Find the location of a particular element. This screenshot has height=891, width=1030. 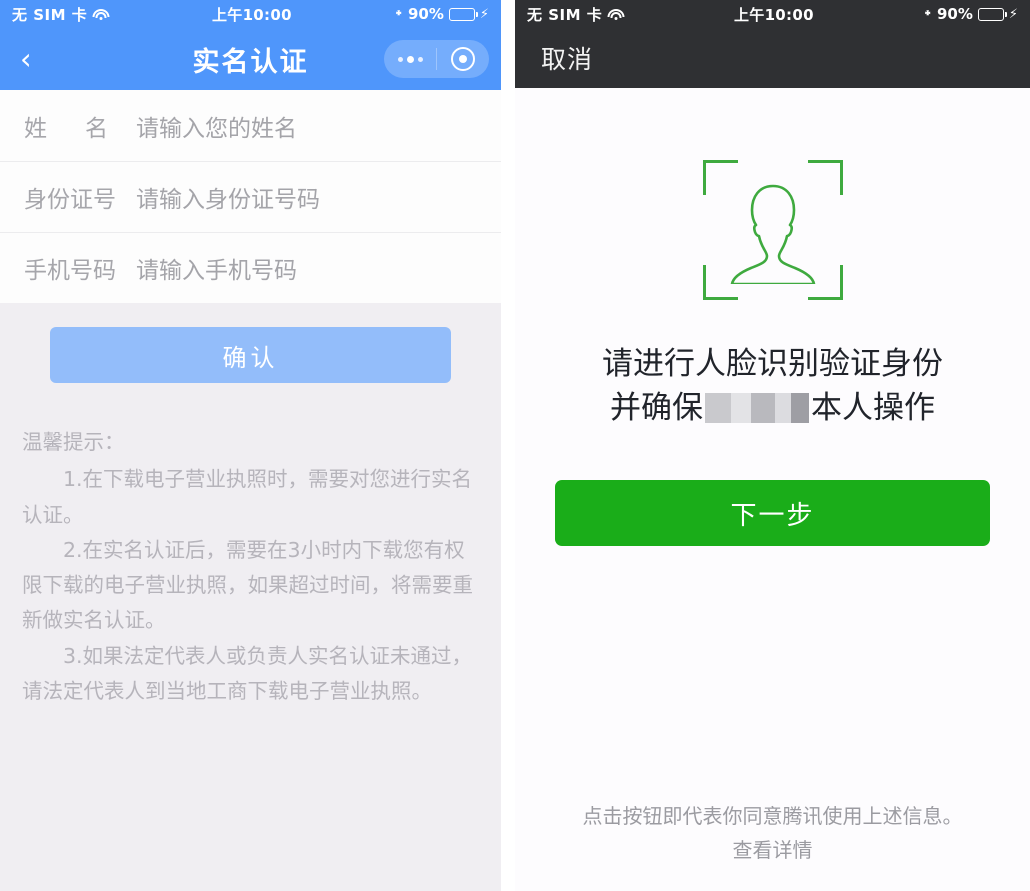

left-status-bar: 无 SIM 卡 上午10:00 ᛭ 90% ⚡ is located at coordinates (250, 14).